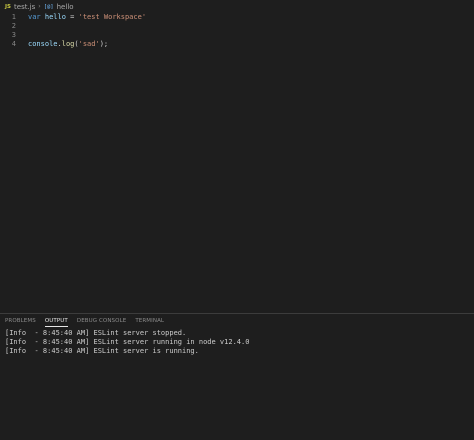  I want to click on string-token: 'test Workspace', so click(112, 17).